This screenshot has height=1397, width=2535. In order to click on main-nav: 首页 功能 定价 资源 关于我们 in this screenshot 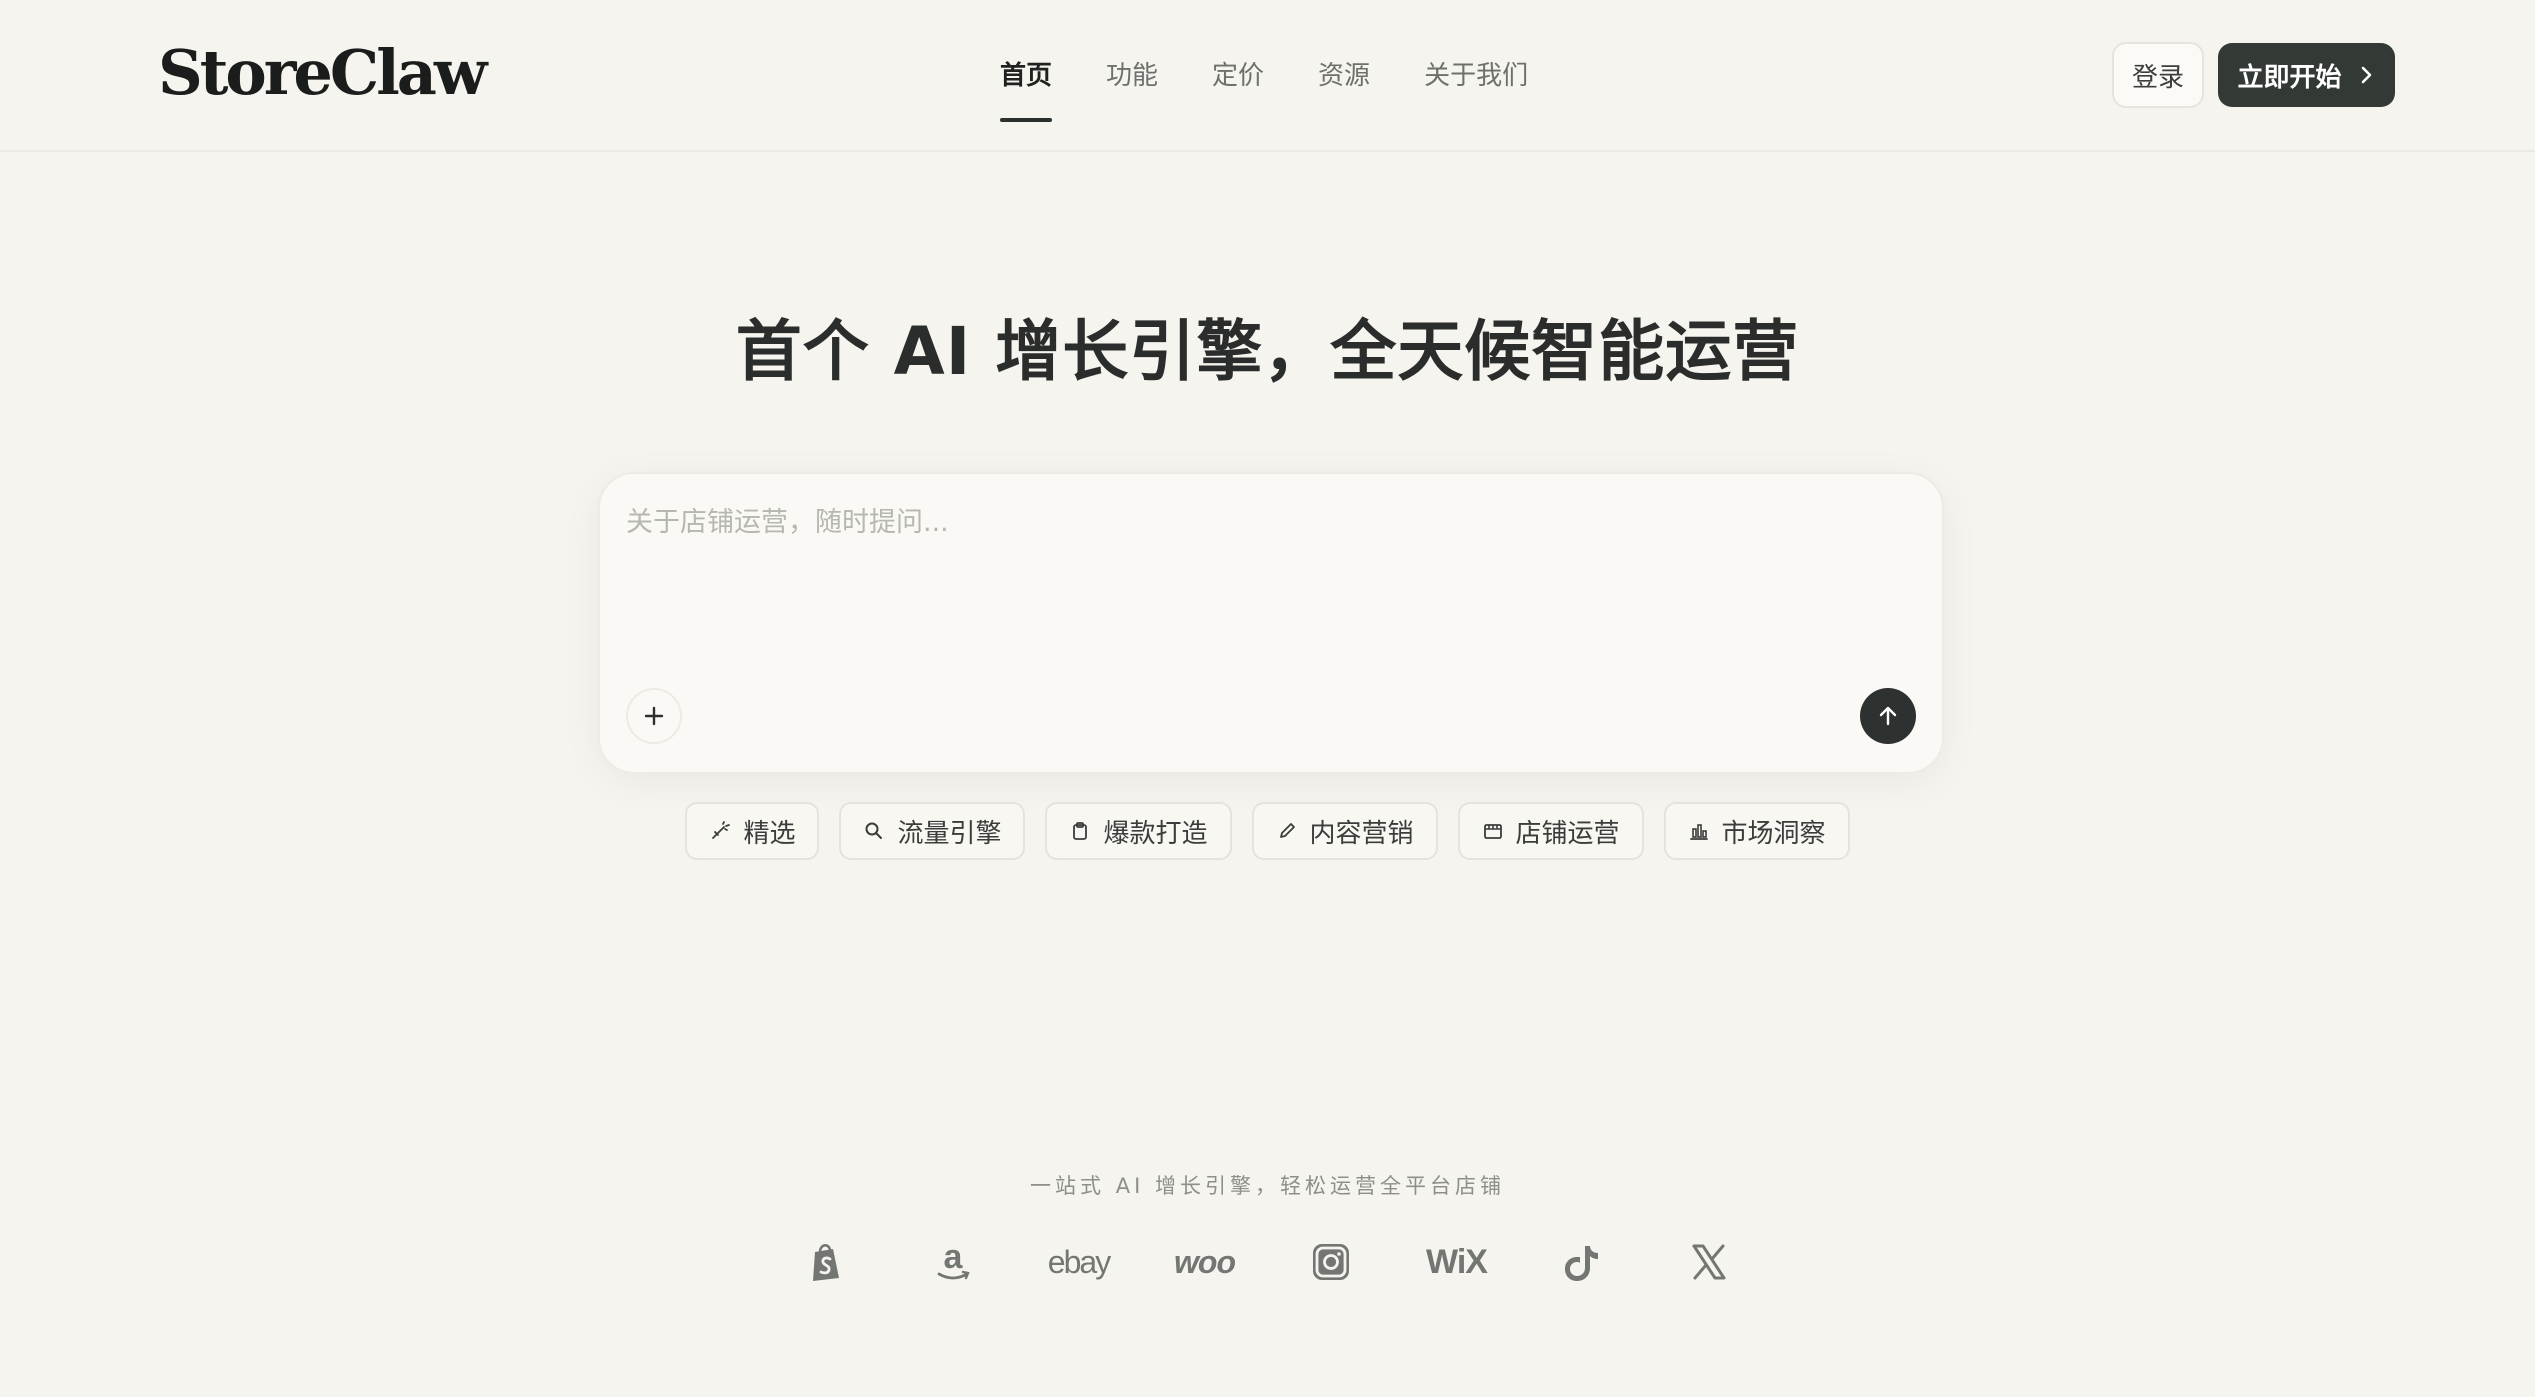, I will do `click(1291, 87)`.